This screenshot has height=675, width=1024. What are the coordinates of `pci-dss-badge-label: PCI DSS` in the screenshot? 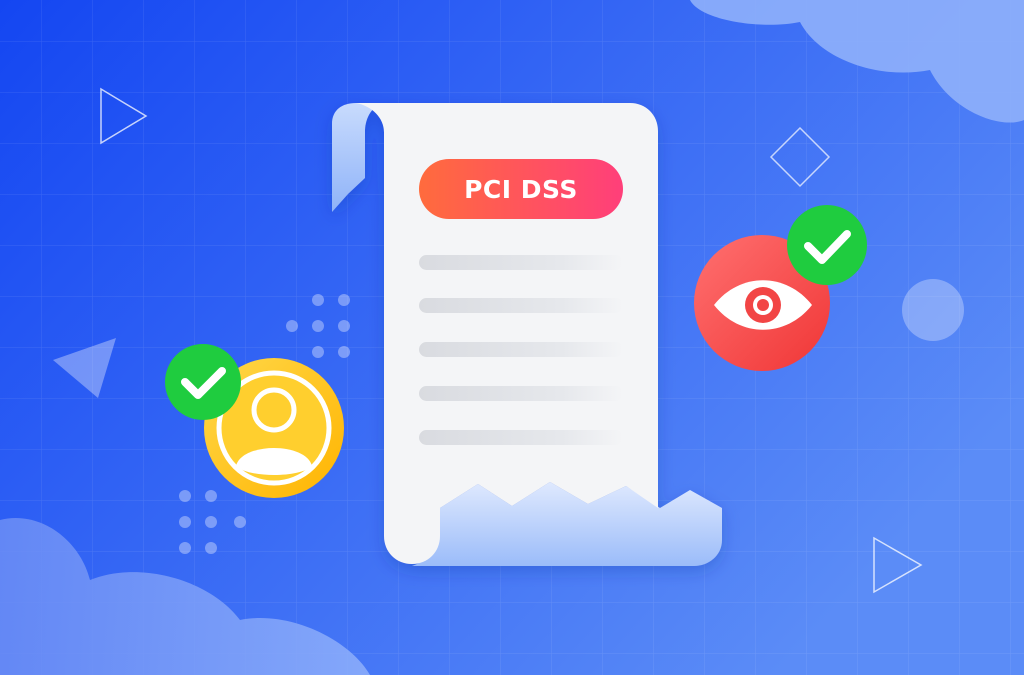 It's located at (521, 189).